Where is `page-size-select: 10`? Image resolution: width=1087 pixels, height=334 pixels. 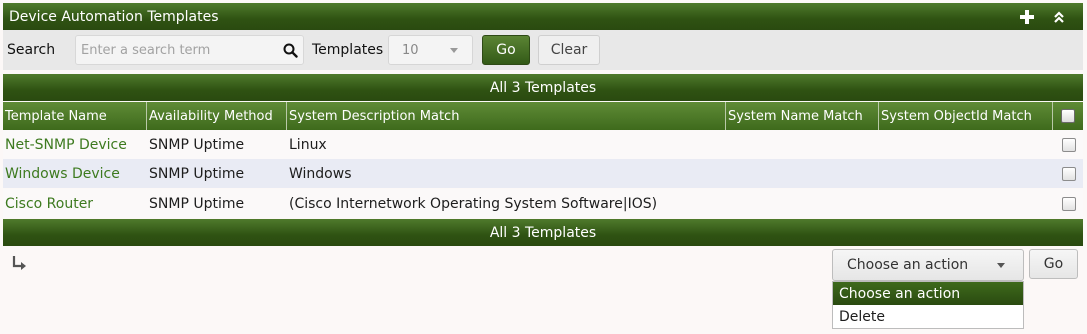 page-size-select: 10 is located at coordinates (430, 50).